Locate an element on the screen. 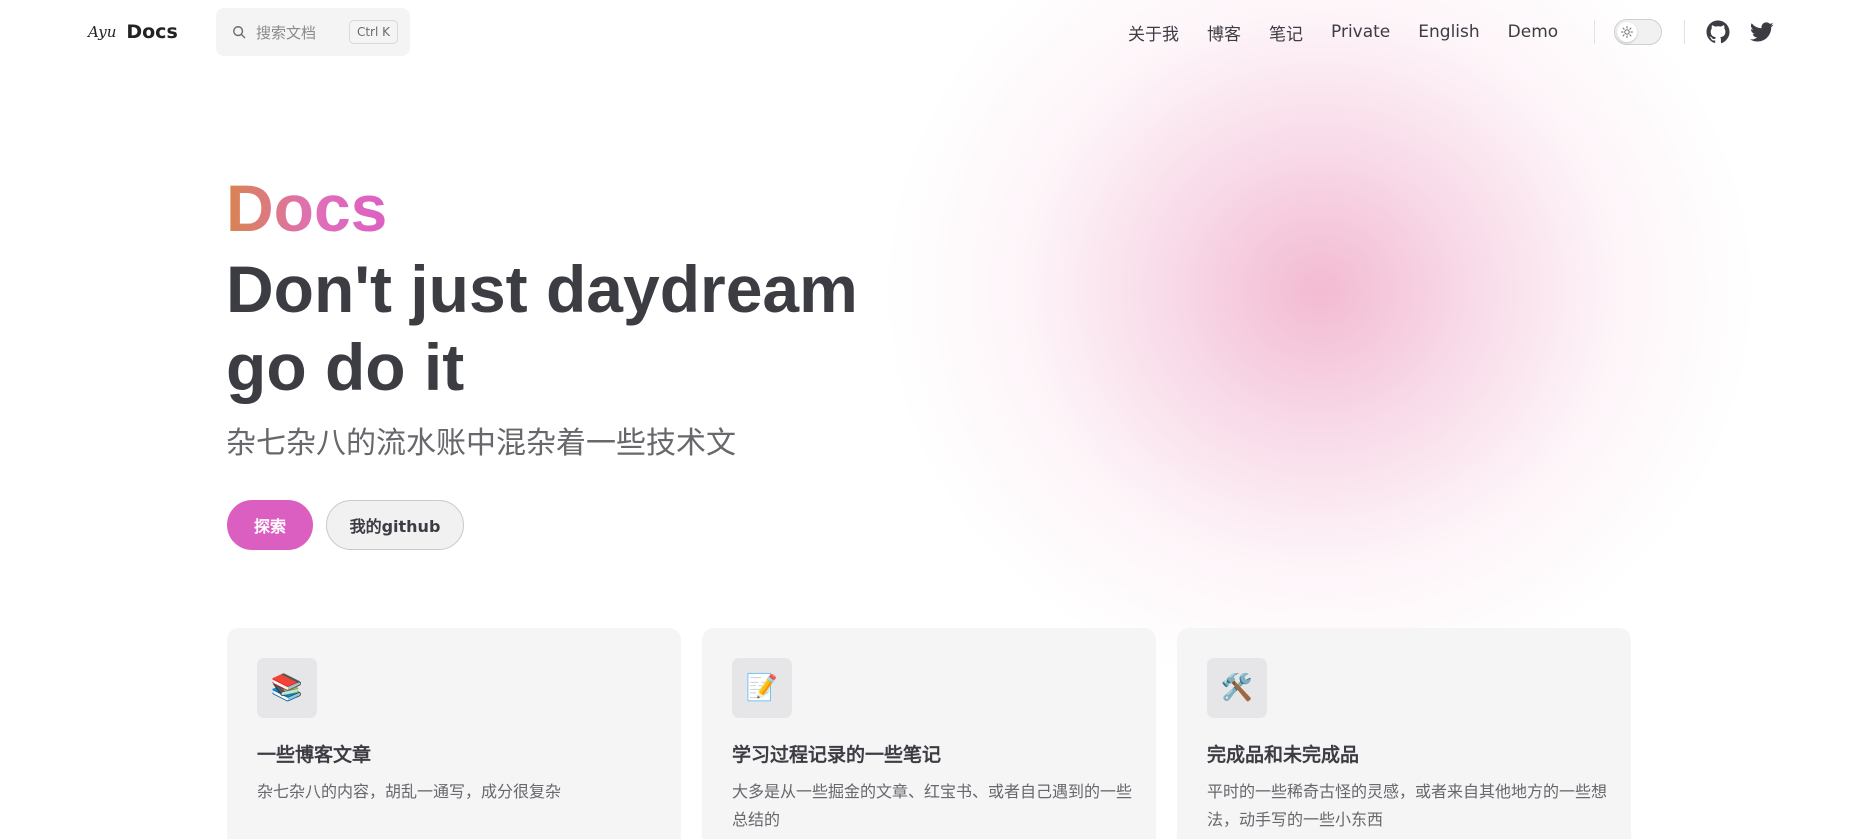  search-button: 搜索文档 Ctrl K is located at coordinates (313, 32).